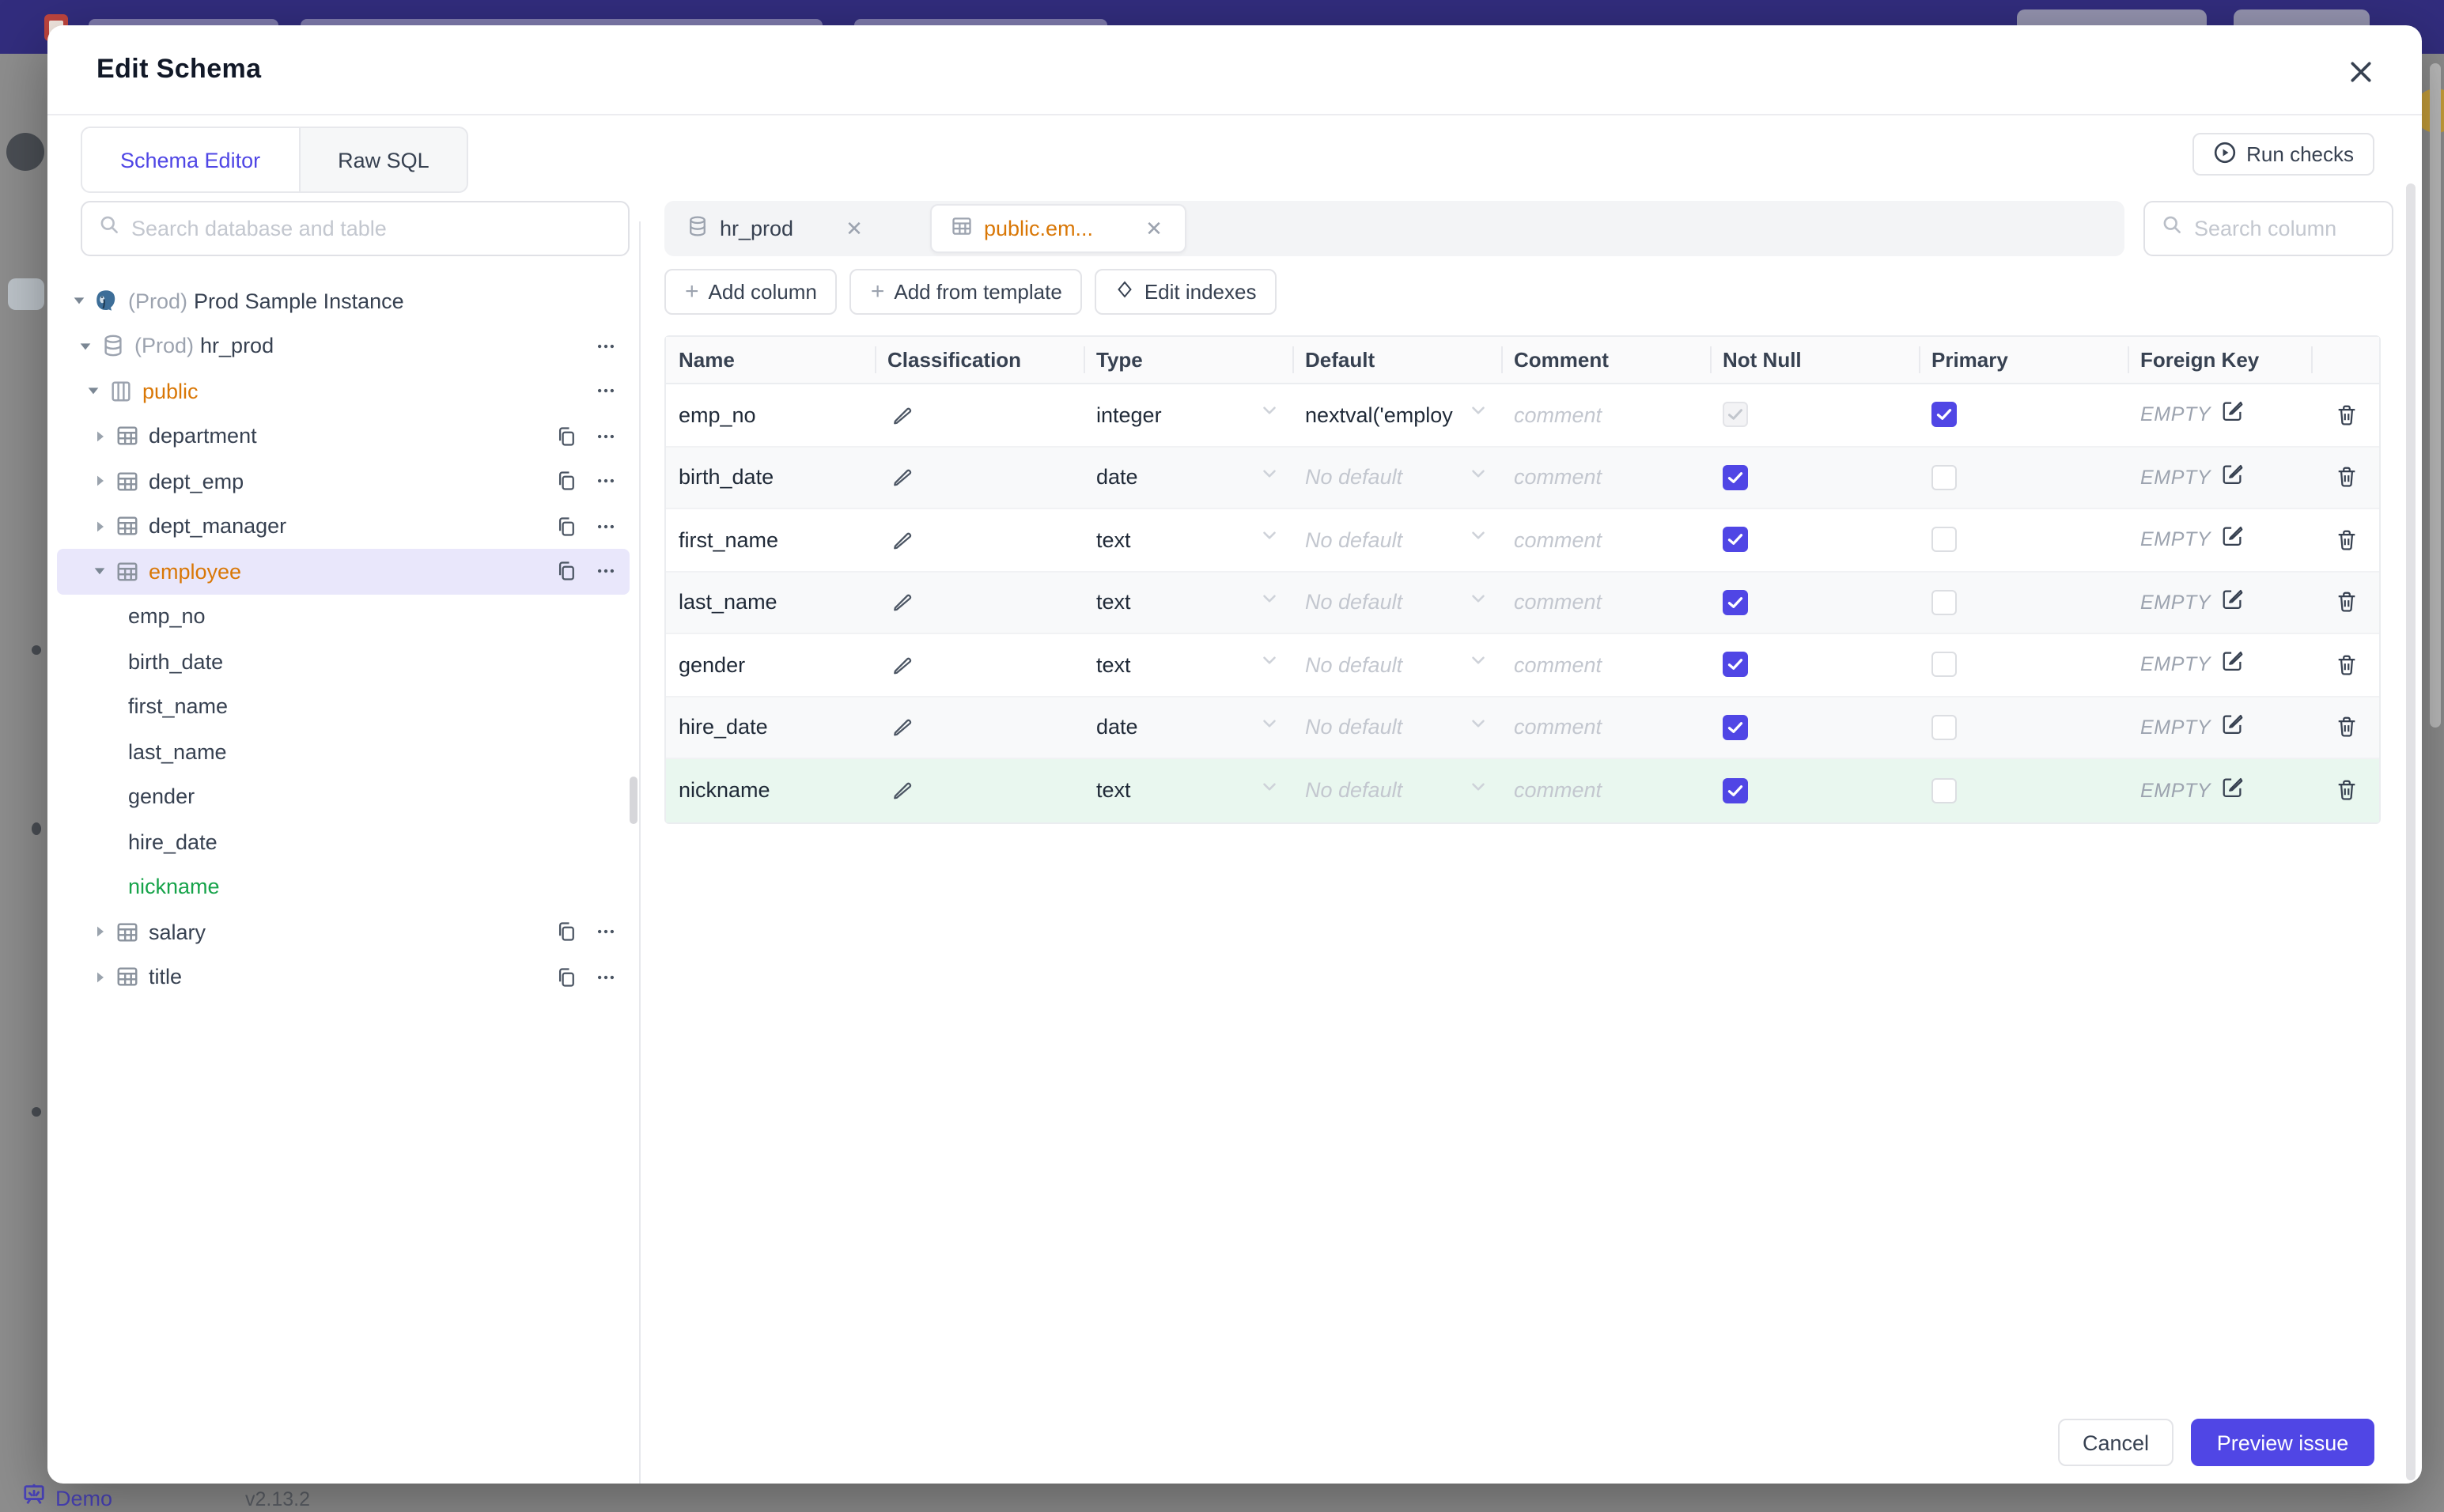 The image size is (2444, 1512). What do you see at coordinates (371, 229) in the screenshot?
I see `database-search-input` at bounding box center [371, 229].